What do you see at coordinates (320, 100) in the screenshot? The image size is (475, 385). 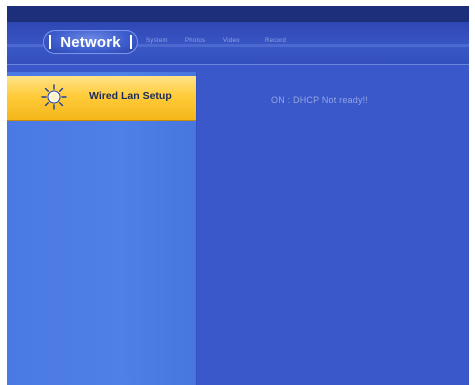 I see `network-status-text: ON : DHCP Not ready!!` at bounding box center [320, 100].